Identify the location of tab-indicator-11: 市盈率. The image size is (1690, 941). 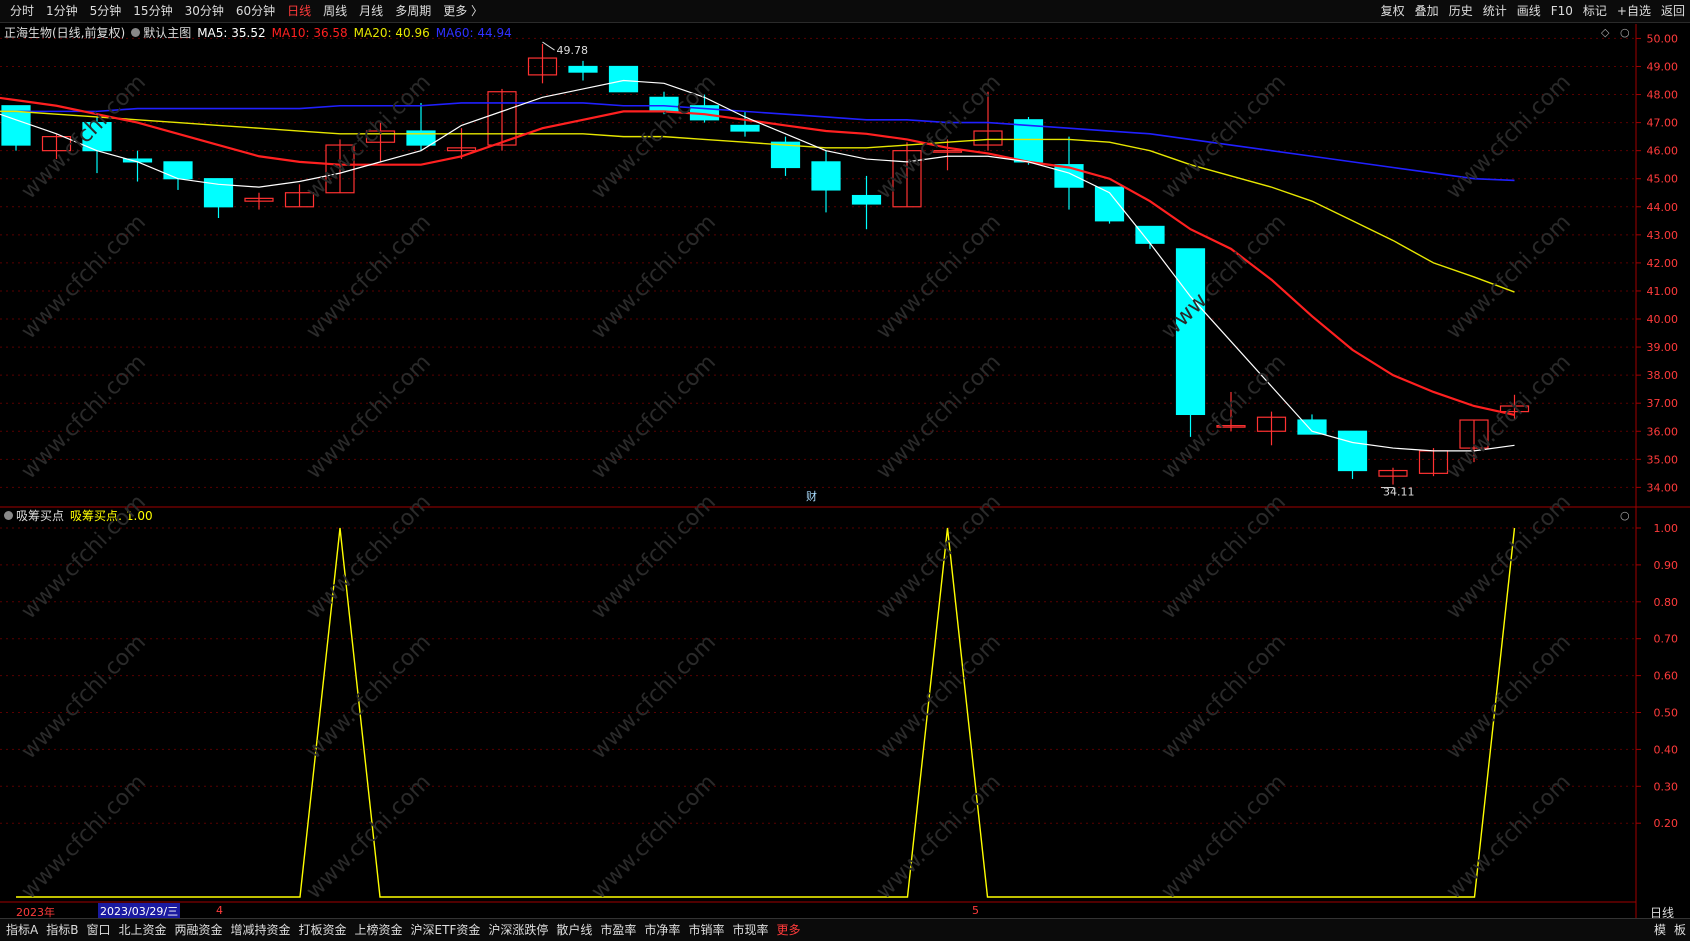
(618, 930).